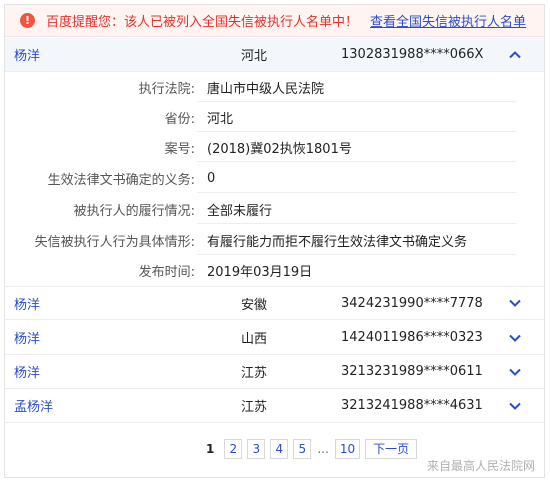 The image size is (550, 484). I want to click on person-province: 河北, so click(254, 56).